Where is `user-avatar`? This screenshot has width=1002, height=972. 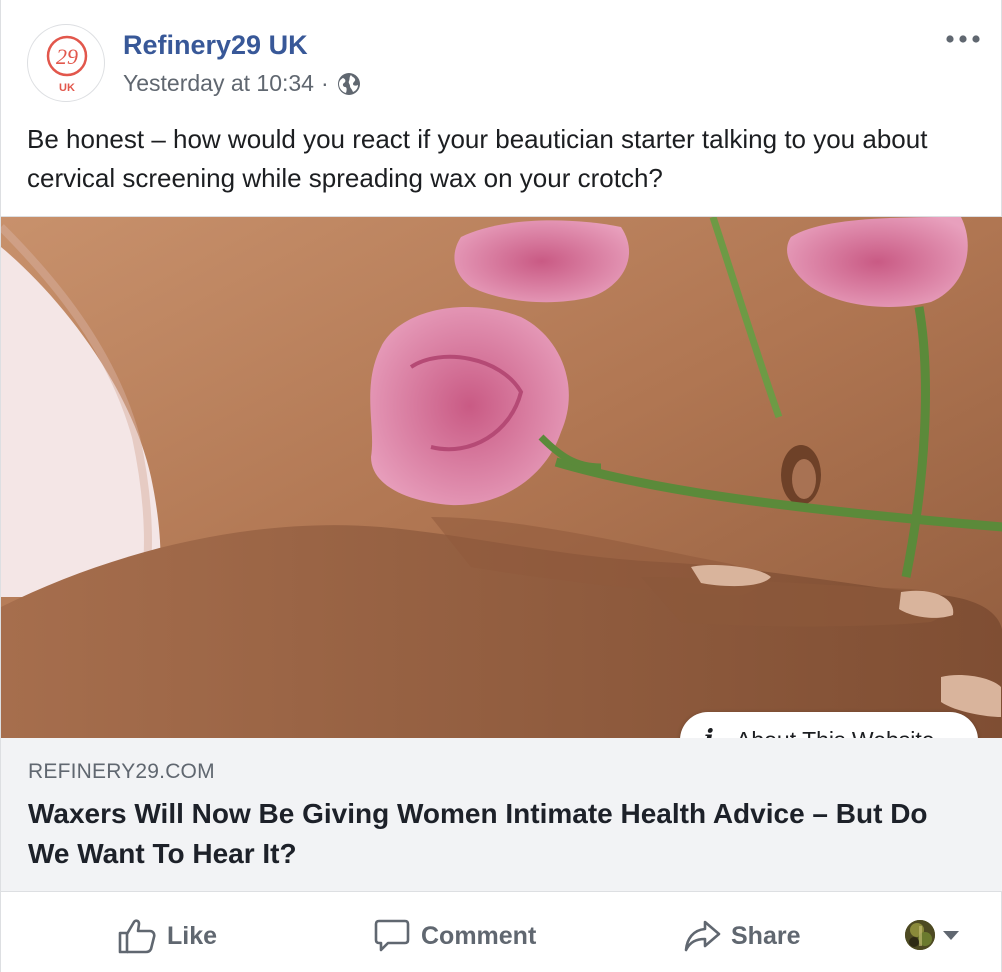 user-avatar is located at coordinates (920, 935).